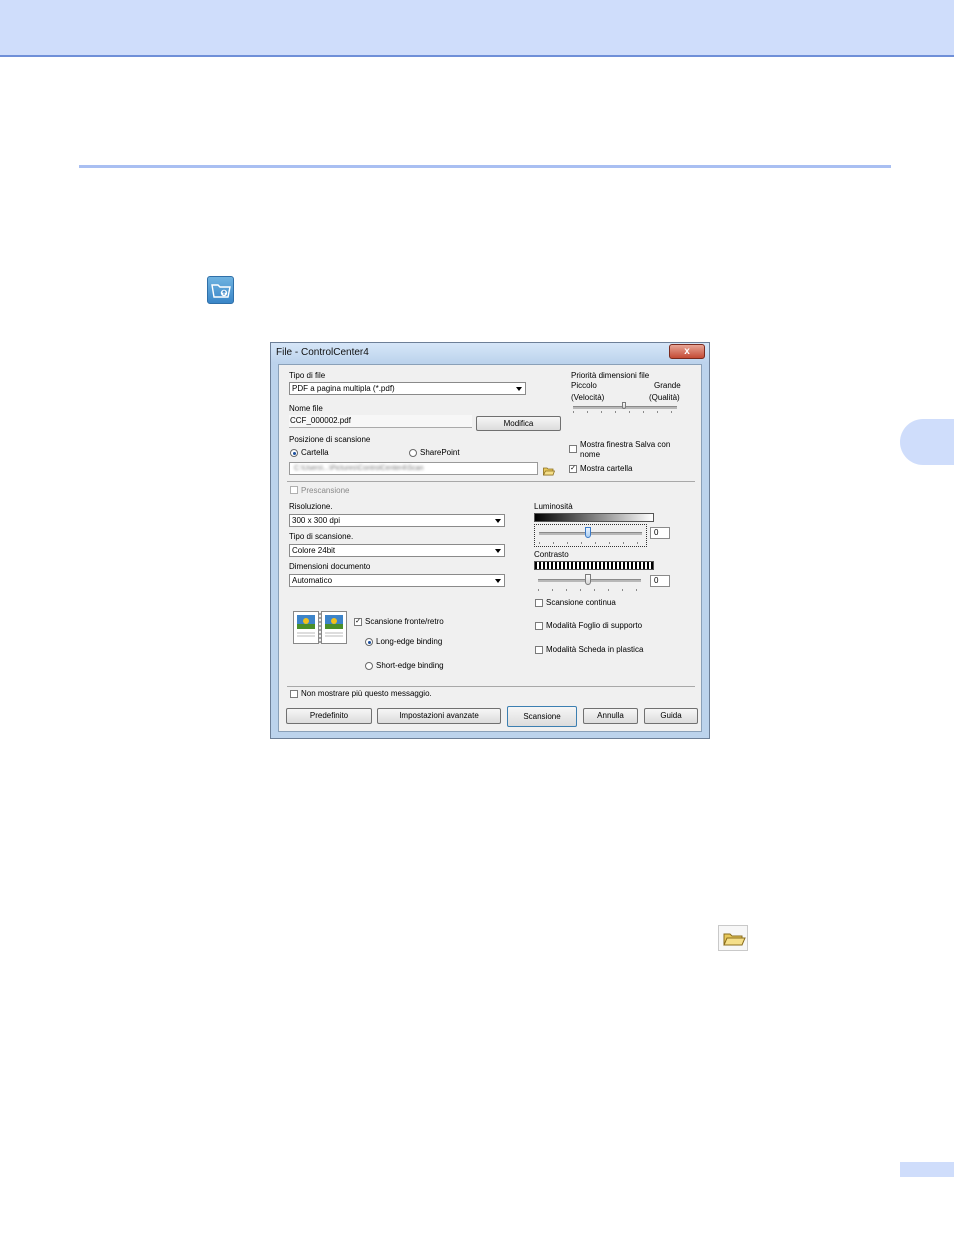 This screenshot has height=1235, width=954. What do you see at coordinates (439, 716) in the screenshot?
I see `advanced-settings-button: Impostazioni avanzate` at bounding box center [439, 716].